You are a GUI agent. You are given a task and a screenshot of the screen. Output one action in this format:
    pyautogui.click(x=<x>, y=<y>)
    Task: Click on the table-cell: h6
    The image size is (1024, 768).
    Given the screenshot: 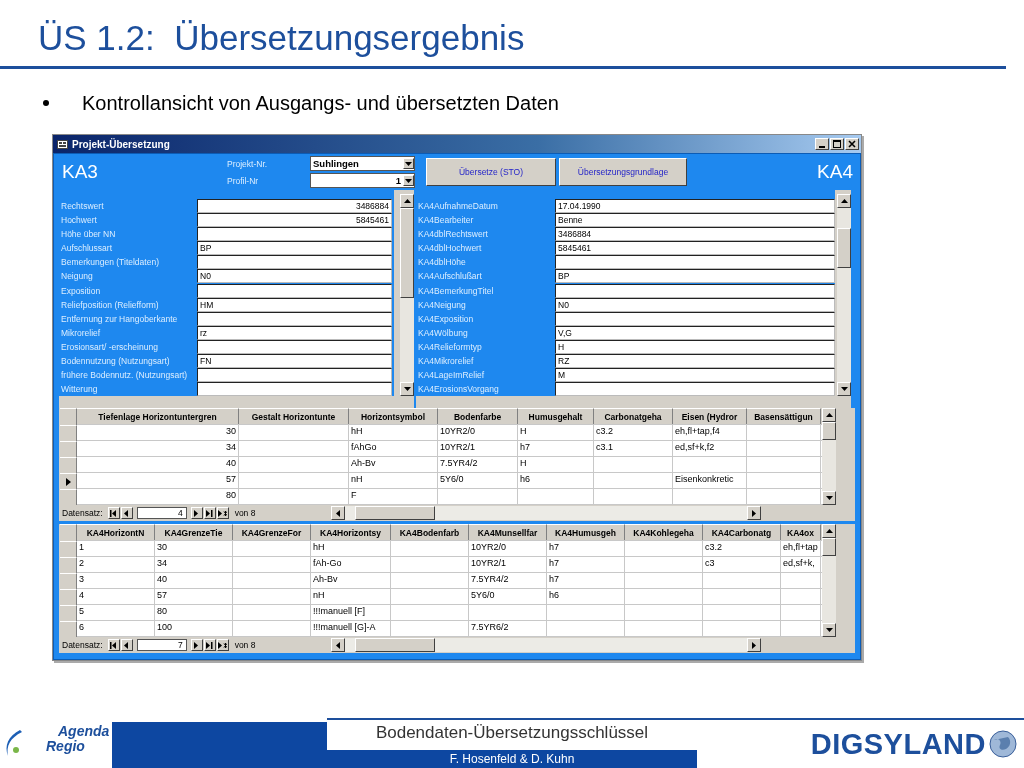 What is the action you would take?
    pyautogui.click(x=586, y=596)
    